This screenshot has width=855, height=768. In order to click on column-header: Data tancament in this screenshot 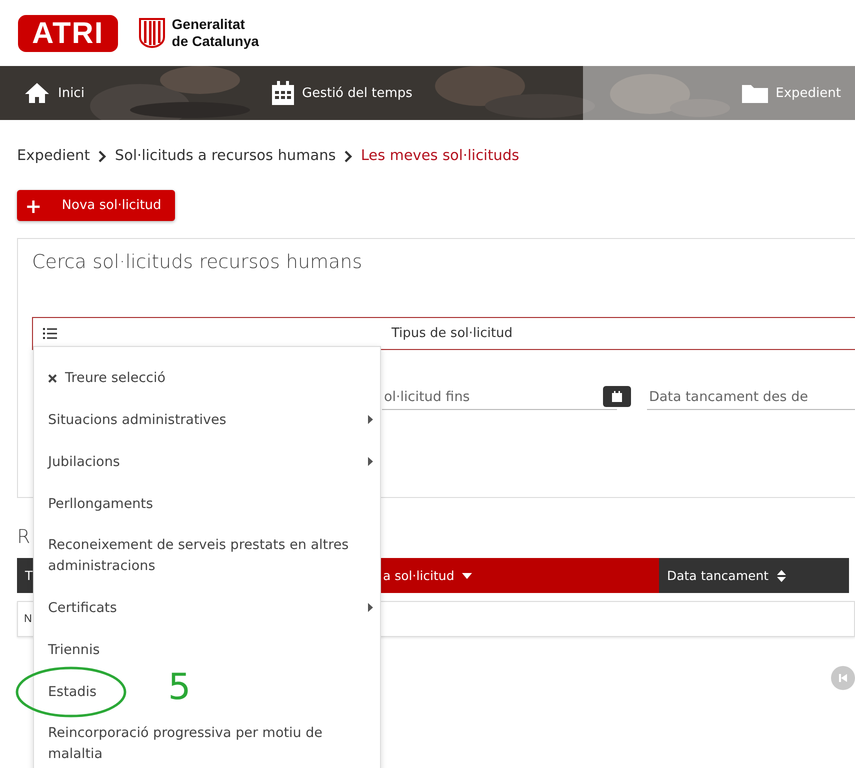, I will do `click(754, 575)`.